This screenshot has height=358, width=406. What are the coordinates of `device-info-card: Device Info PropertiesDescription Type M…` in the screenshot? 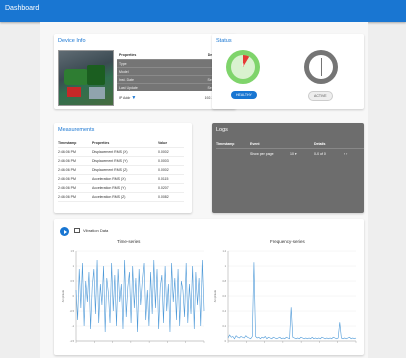 It's located at (145, 71).